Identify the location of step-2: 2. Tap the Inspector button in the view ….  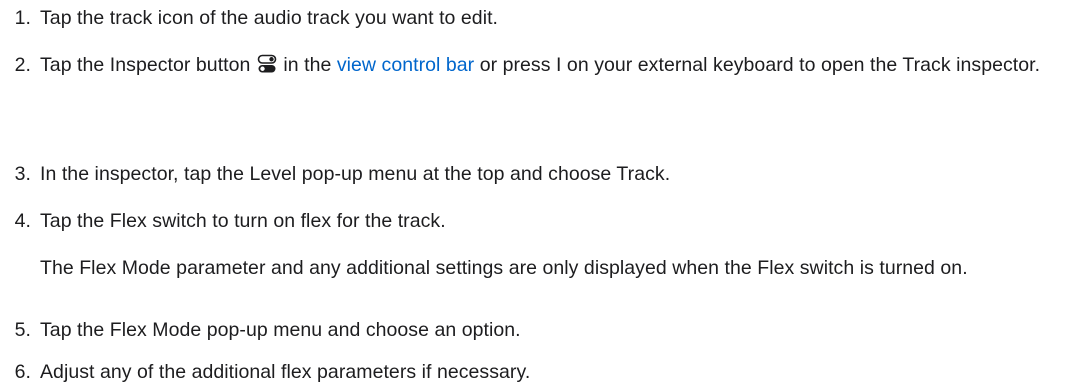
(530, 65).